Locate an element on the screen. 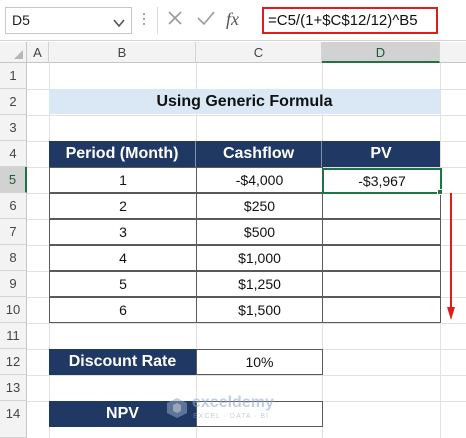 The width and height of the screenshot is (466, 438). row-header-4: 4 is located at coordinates (13, 154).